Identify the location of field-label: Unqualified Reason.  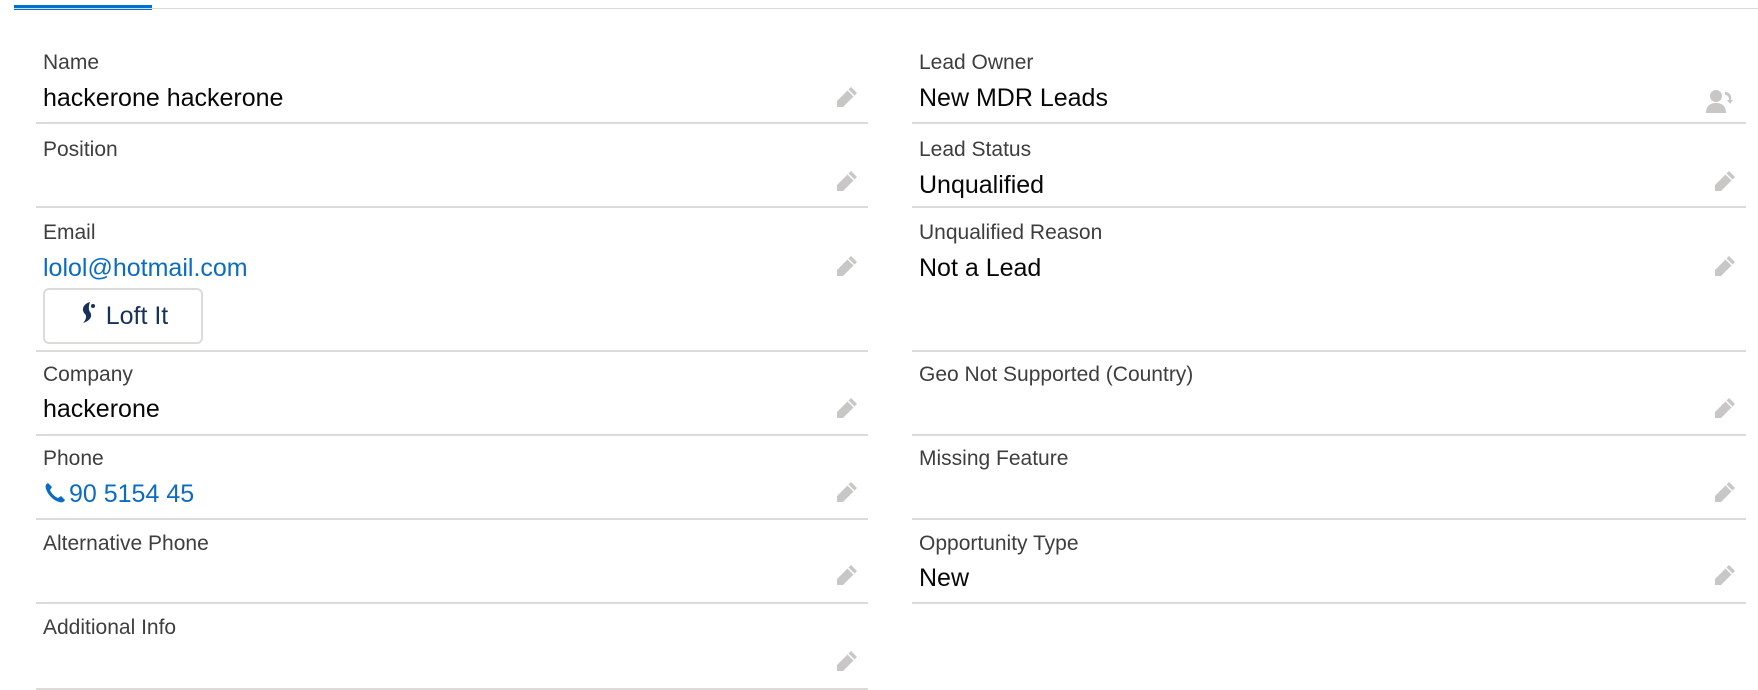
(1011, 232).